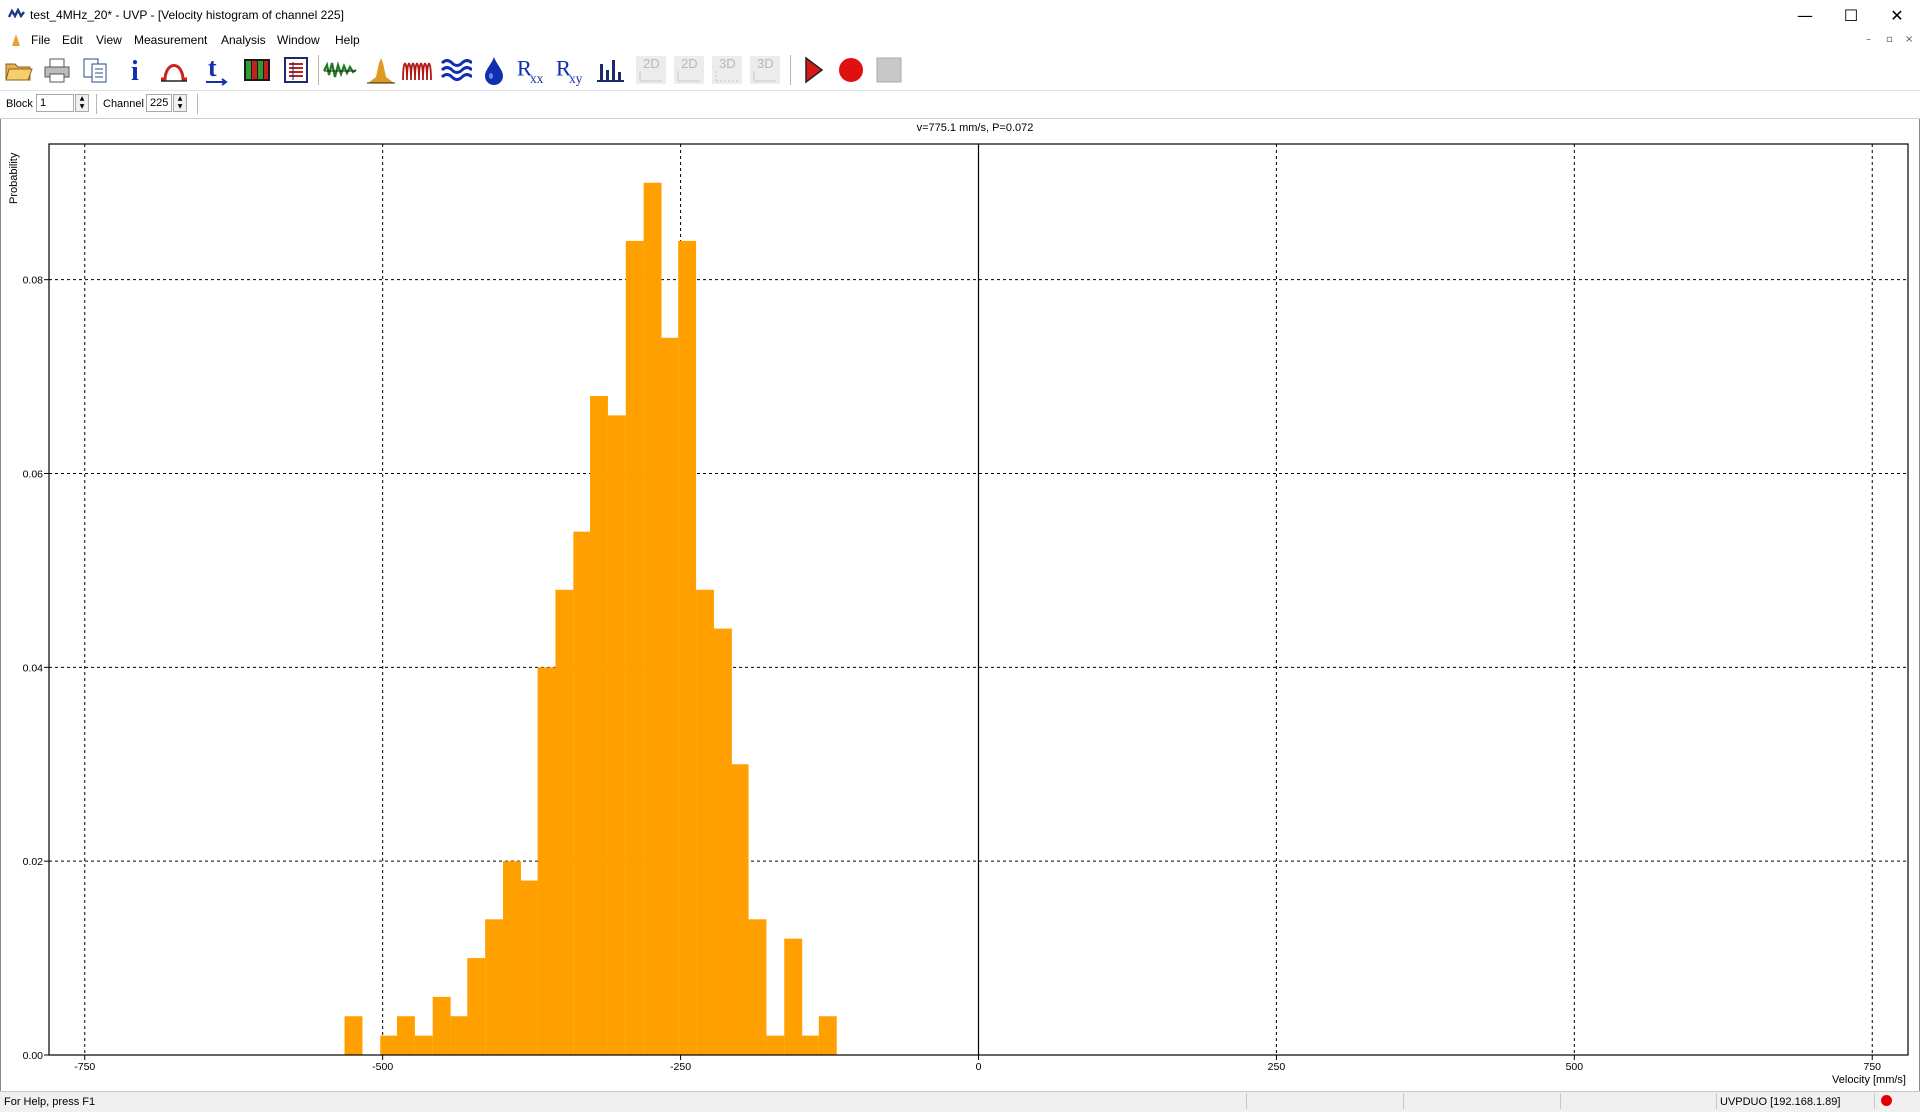  Describe the element at coordinates (84, 1067) in the screenshot. I see `x-tick-label: -750` at that location.